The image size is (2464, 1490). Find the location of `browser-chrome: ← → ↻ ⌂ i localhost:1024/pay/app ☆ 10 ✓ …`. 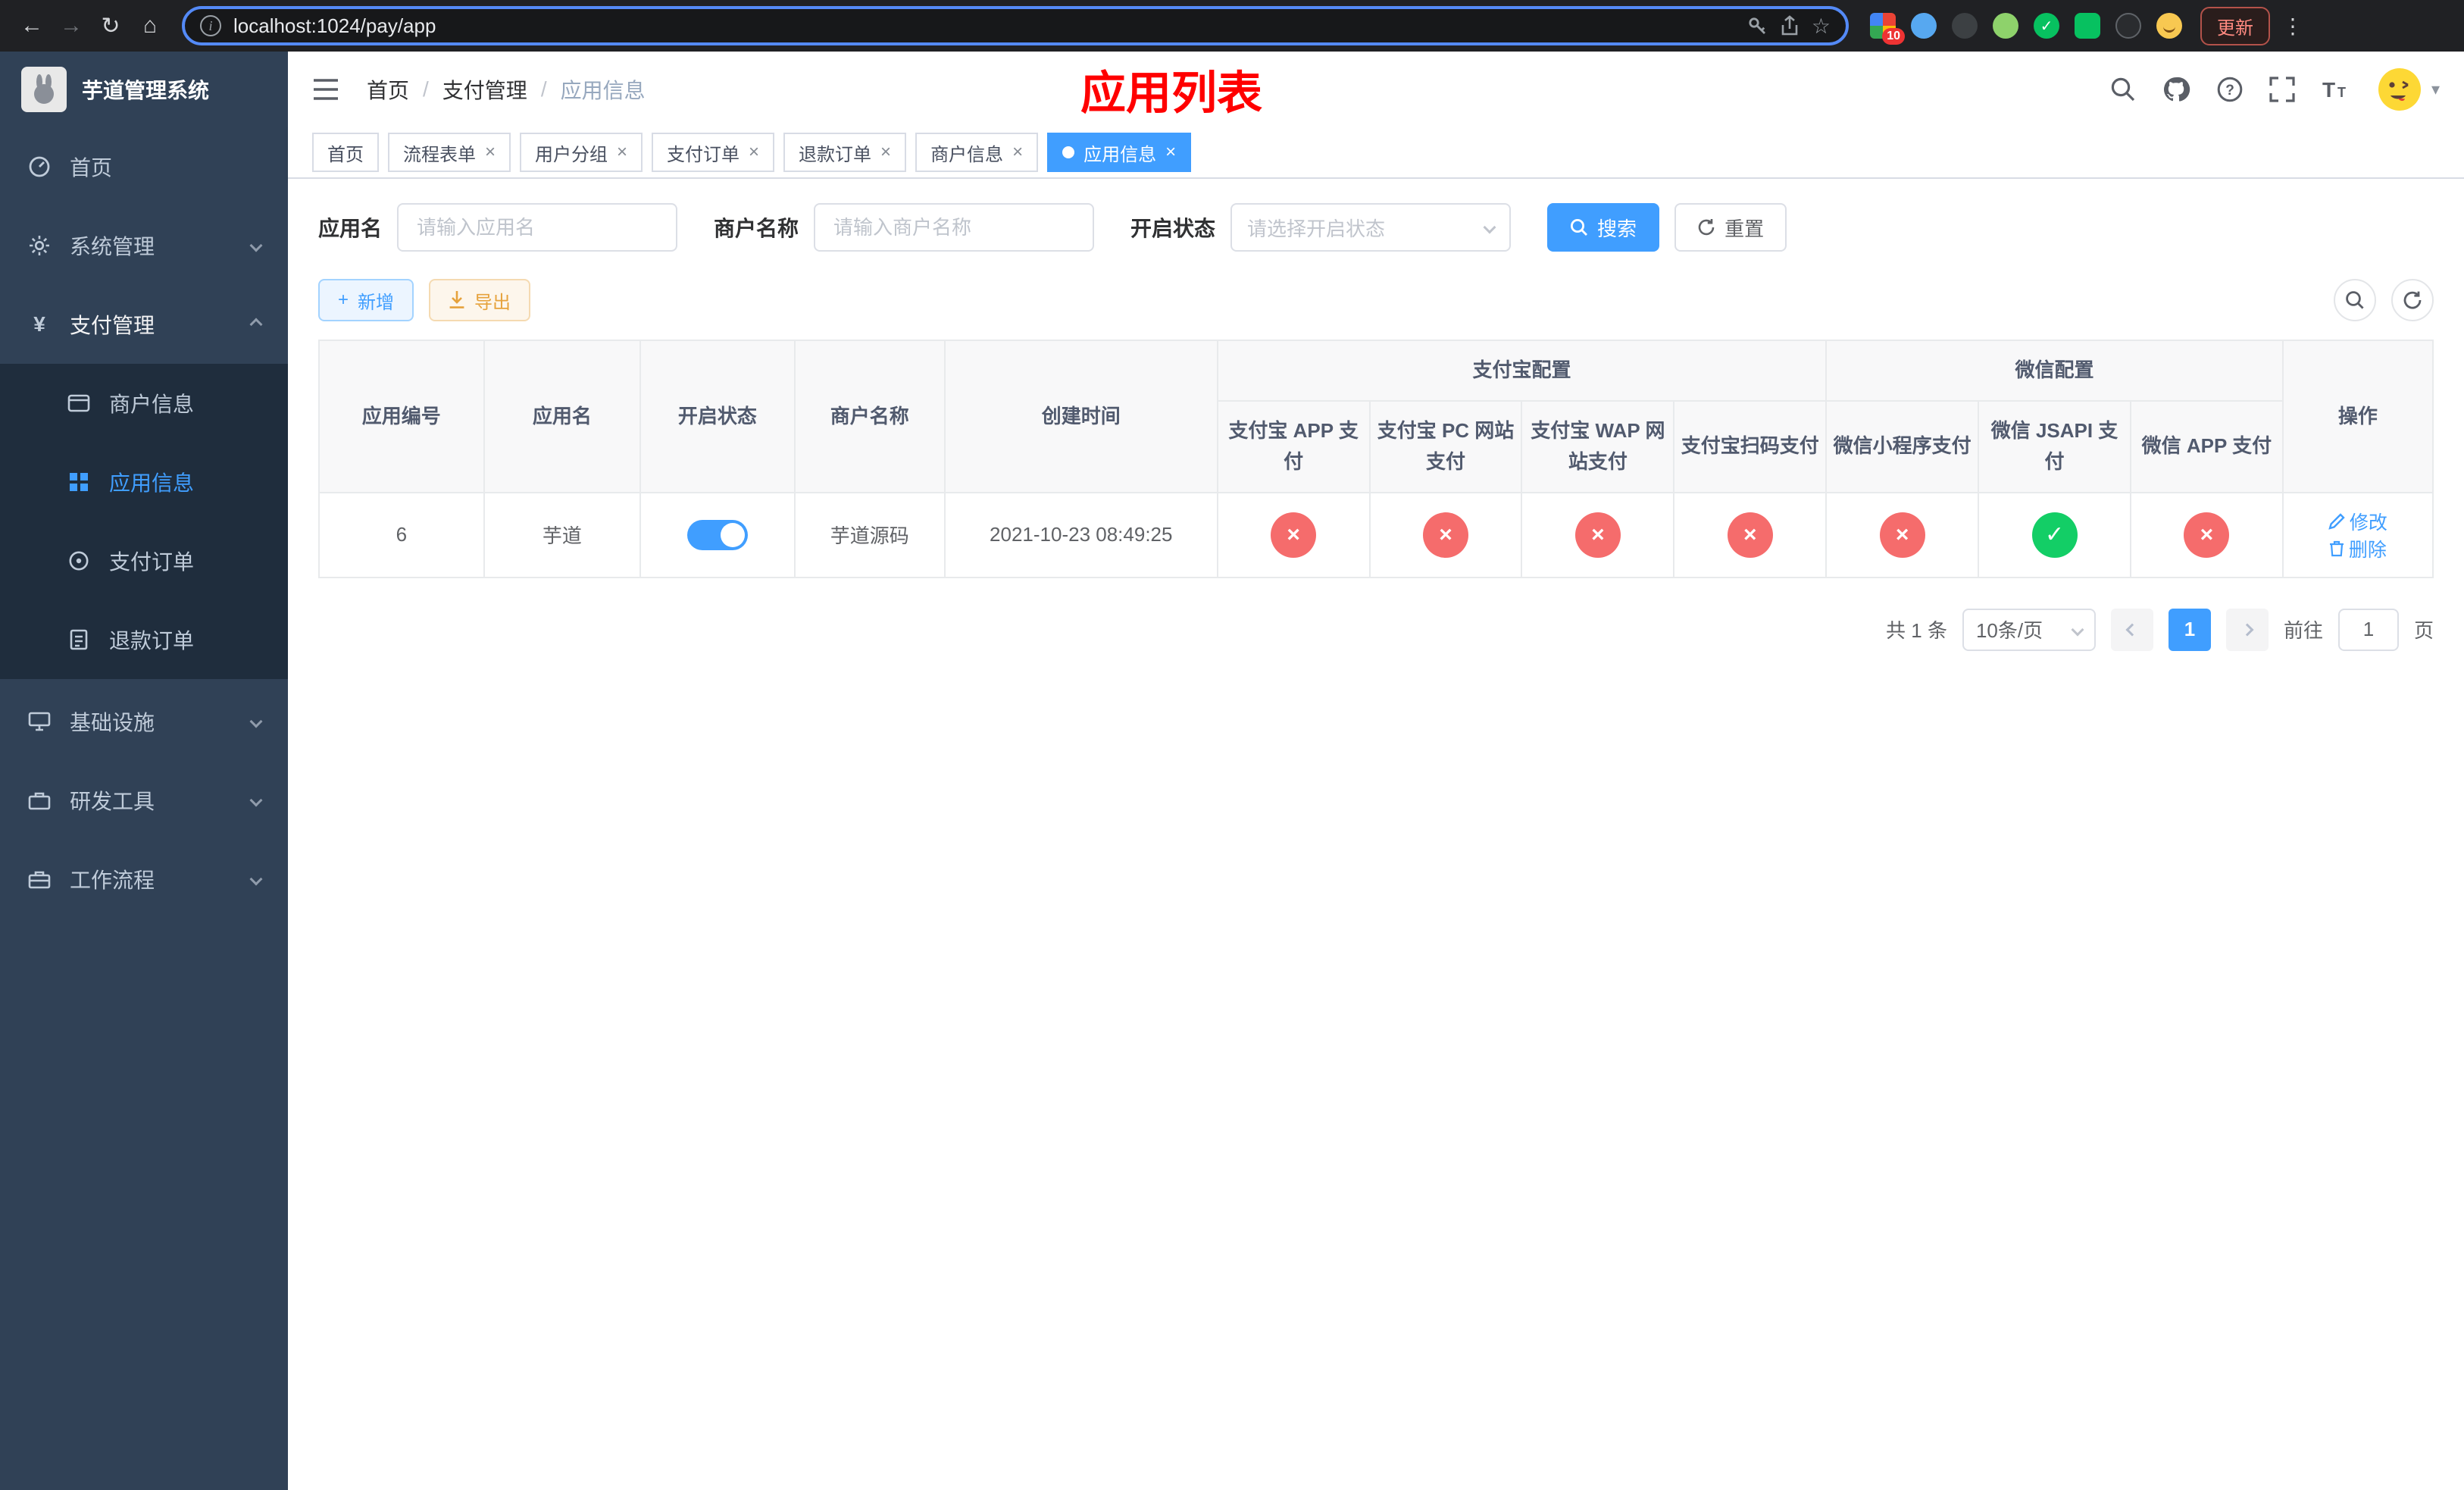

browser-chrome: ← → ↻ ⌂ i localhost:1024/pay/app ☆ 10 ✓ … is located at coordinates (1232, 26).